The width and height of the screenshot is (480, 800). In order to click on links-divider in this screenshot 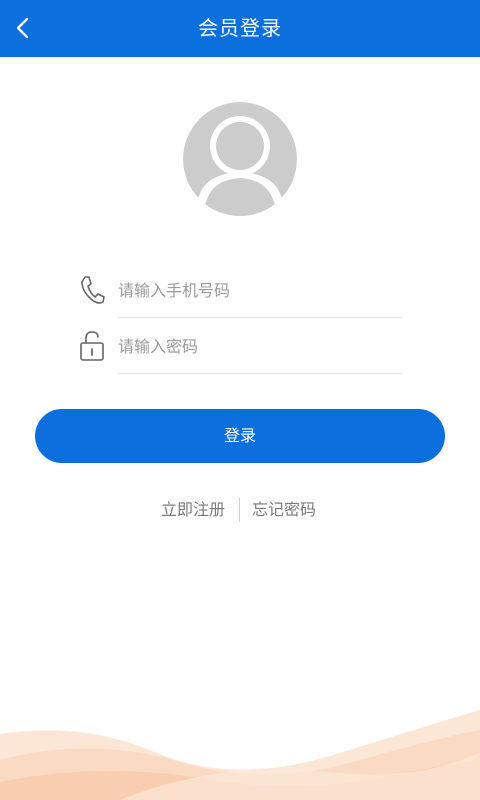, I will do `click(239, 510)`.